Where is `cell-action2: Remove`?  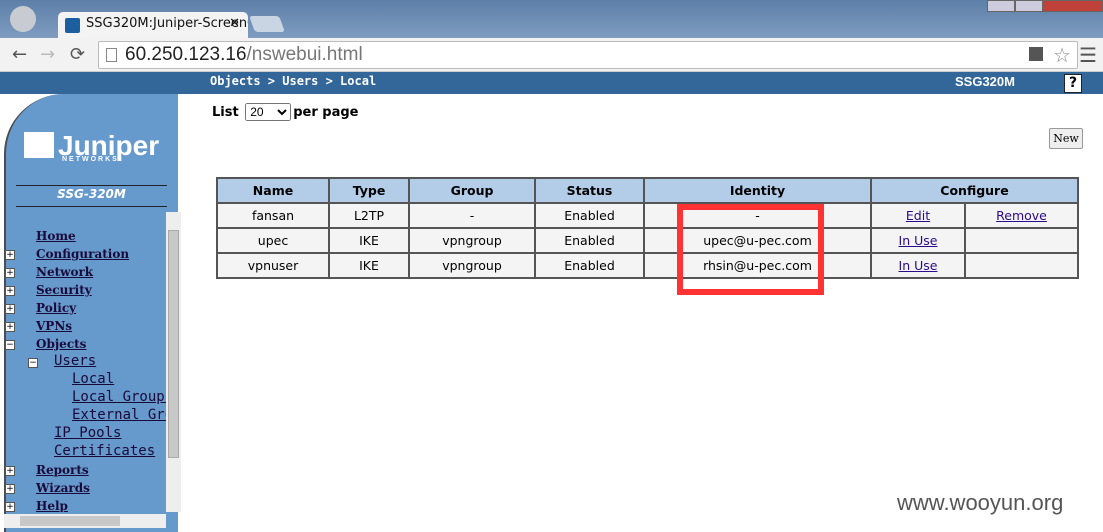 cell-action2: Remove is located at coordinates (1021, 215).